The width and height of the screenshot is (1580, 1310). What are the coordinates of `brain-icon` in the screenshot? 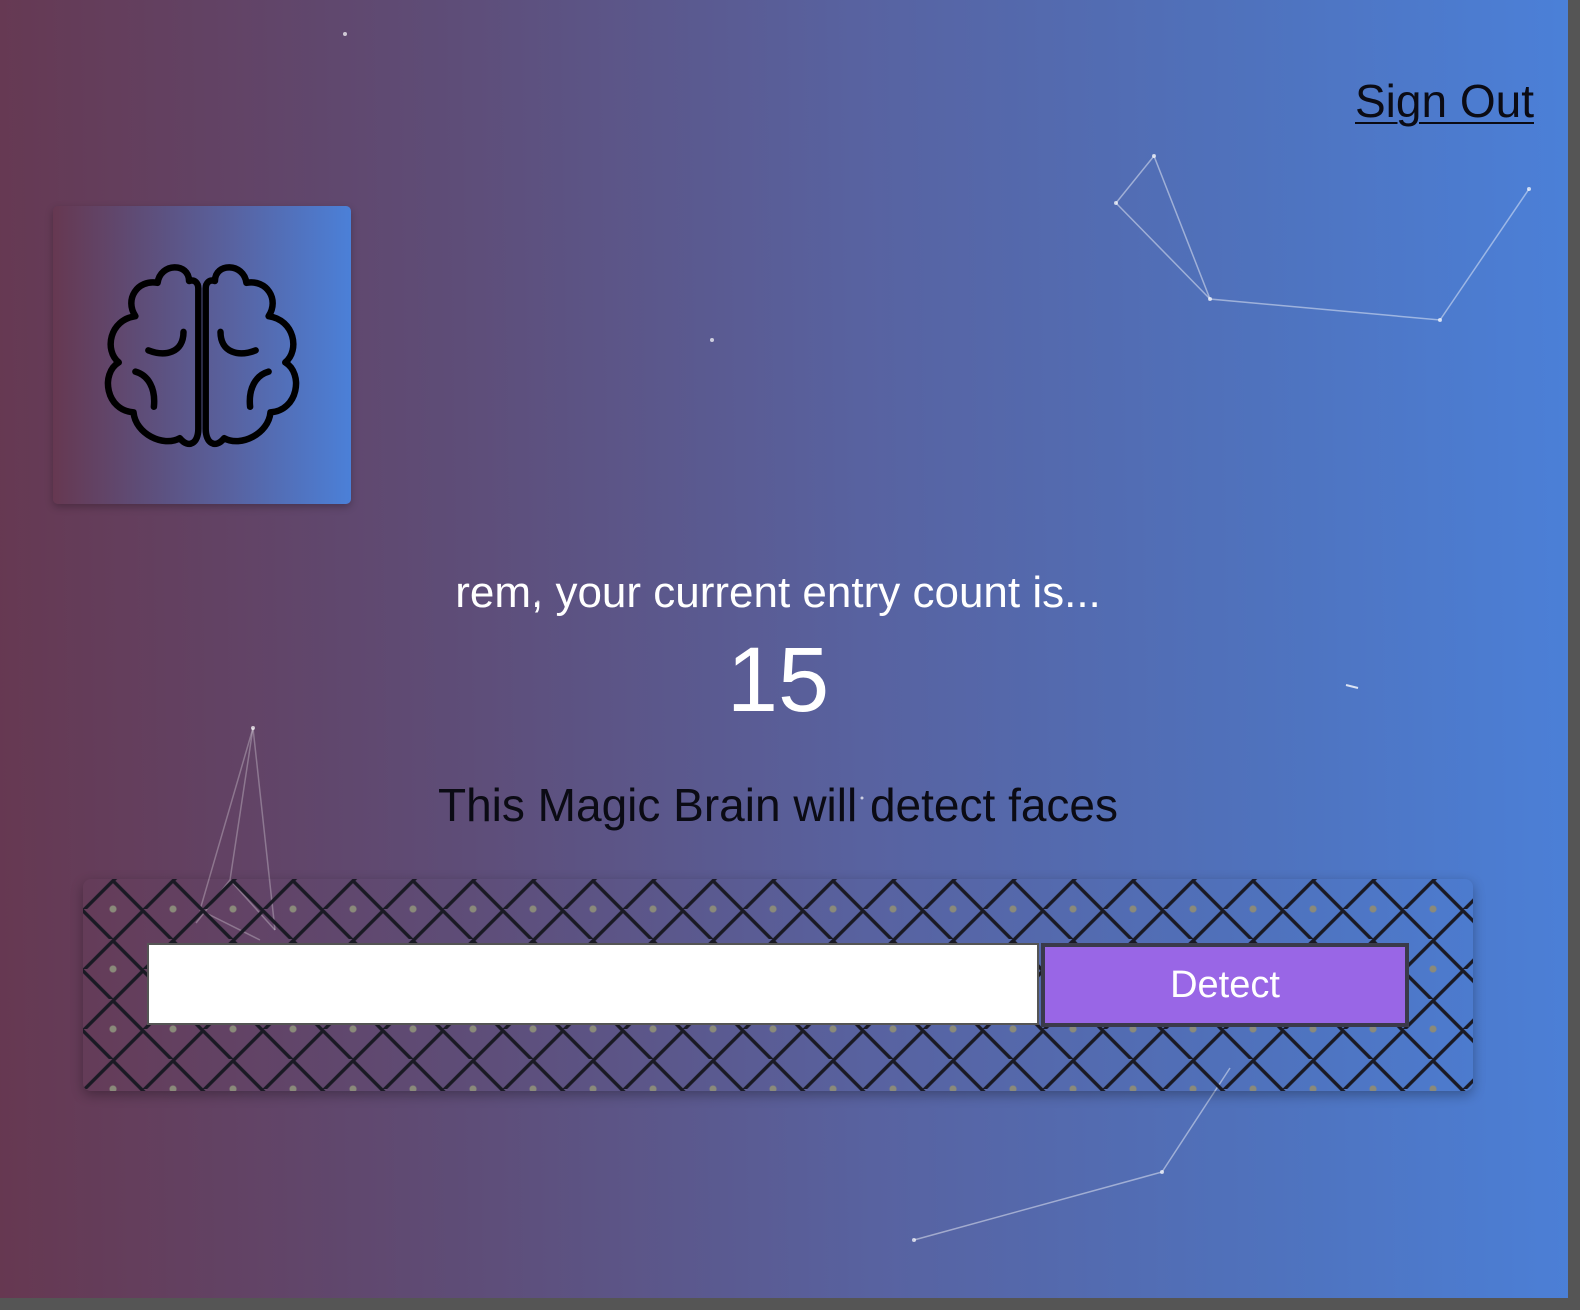 It's located at (202, 356).